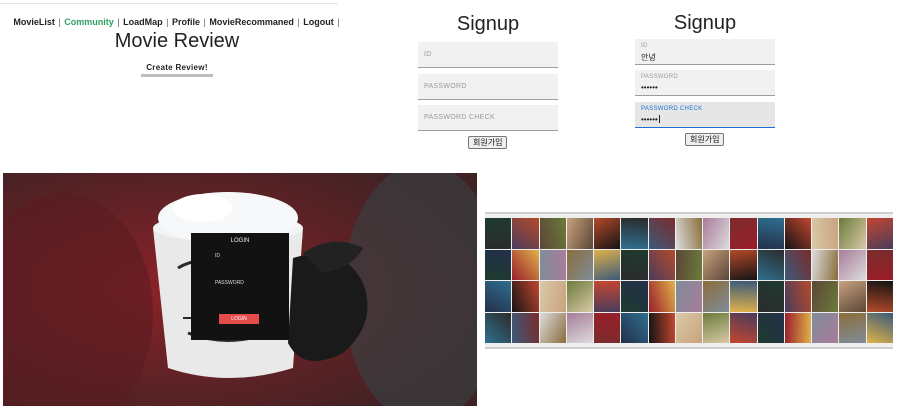 Image resolution: width=905 pixels, height=418 pixels. Describe the element at coordinates (186, 22) in the screenshot. I see `nav-profile: Profile` at that location.